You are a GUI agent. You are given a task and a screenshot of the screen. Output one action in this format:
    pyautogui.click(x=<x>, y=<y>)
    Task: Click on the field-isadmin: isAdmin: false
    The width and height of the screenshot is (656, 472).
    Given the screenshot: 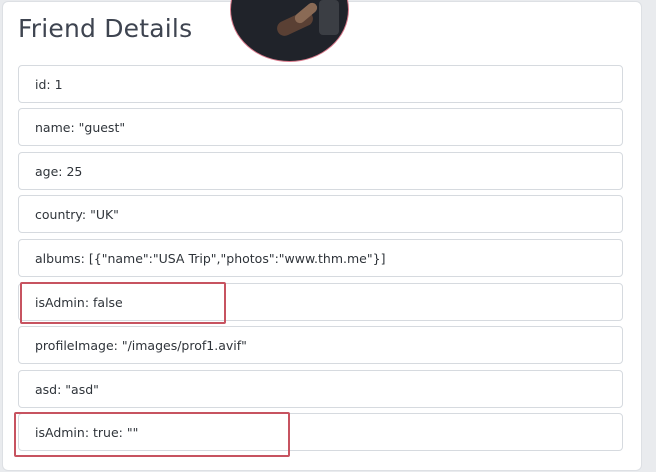 What is the action you would take?
    pyautogui.click(x=320, y=302)
    